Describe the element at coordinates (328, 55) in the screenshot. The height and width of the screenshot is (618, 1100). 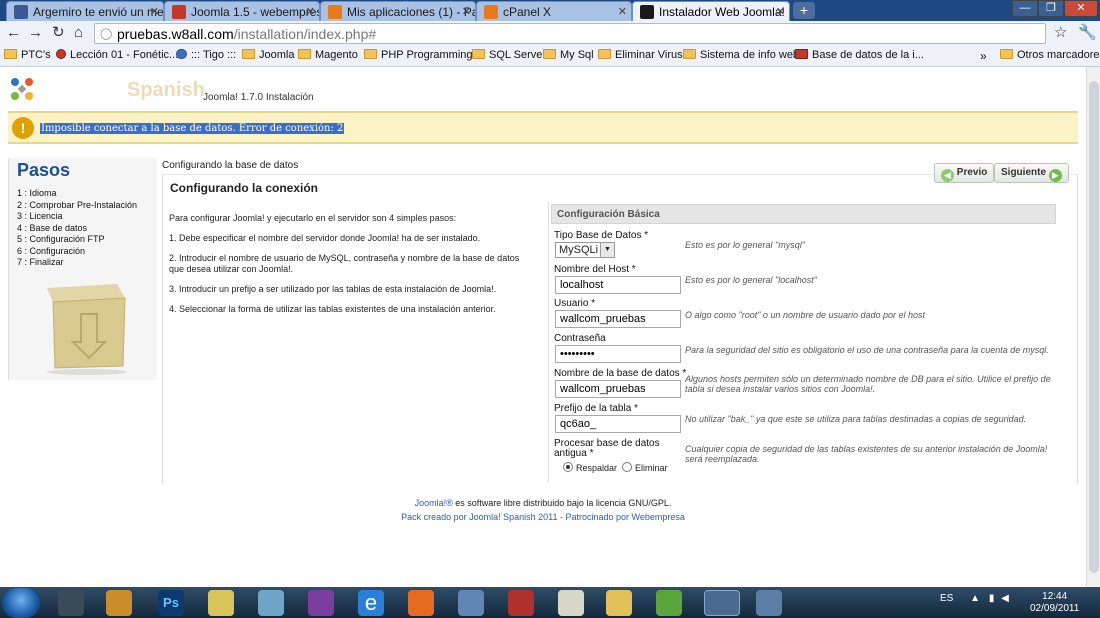
I see `bookmark-magento: Magento` at that location.